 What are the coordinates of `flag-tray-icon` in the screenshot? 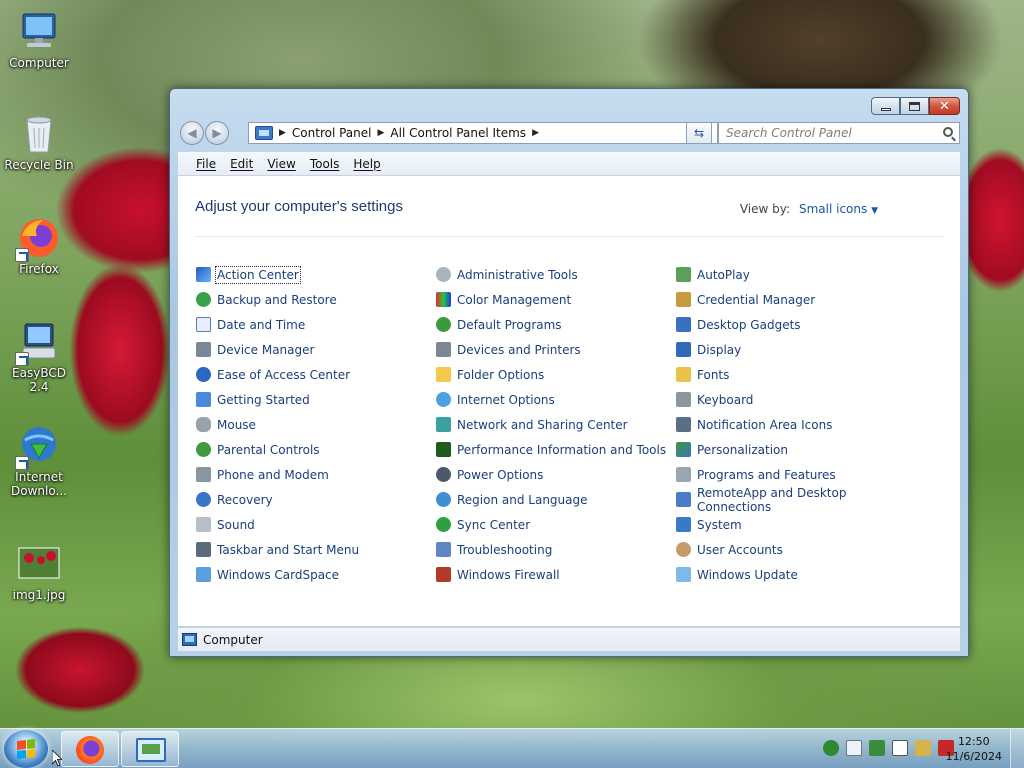 It's located at (900, 748).